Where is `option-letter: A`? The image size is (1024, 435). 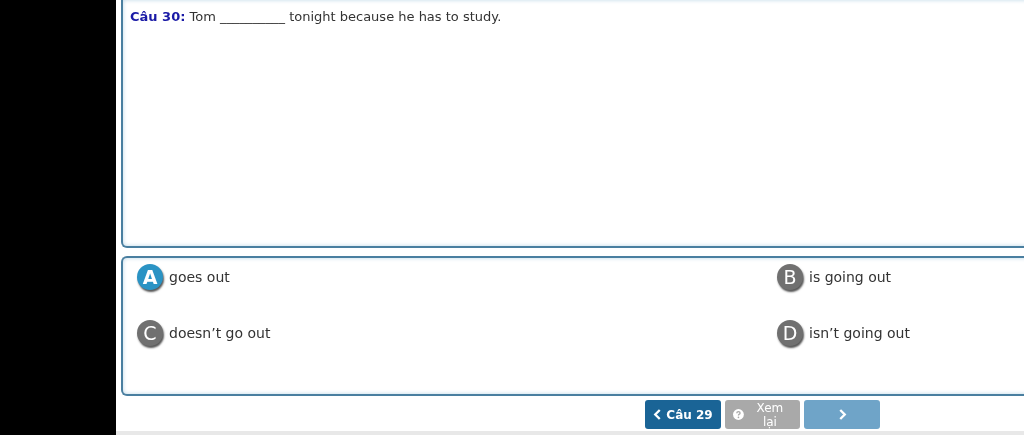 option-letter: A is located at coordinates (150, 277).